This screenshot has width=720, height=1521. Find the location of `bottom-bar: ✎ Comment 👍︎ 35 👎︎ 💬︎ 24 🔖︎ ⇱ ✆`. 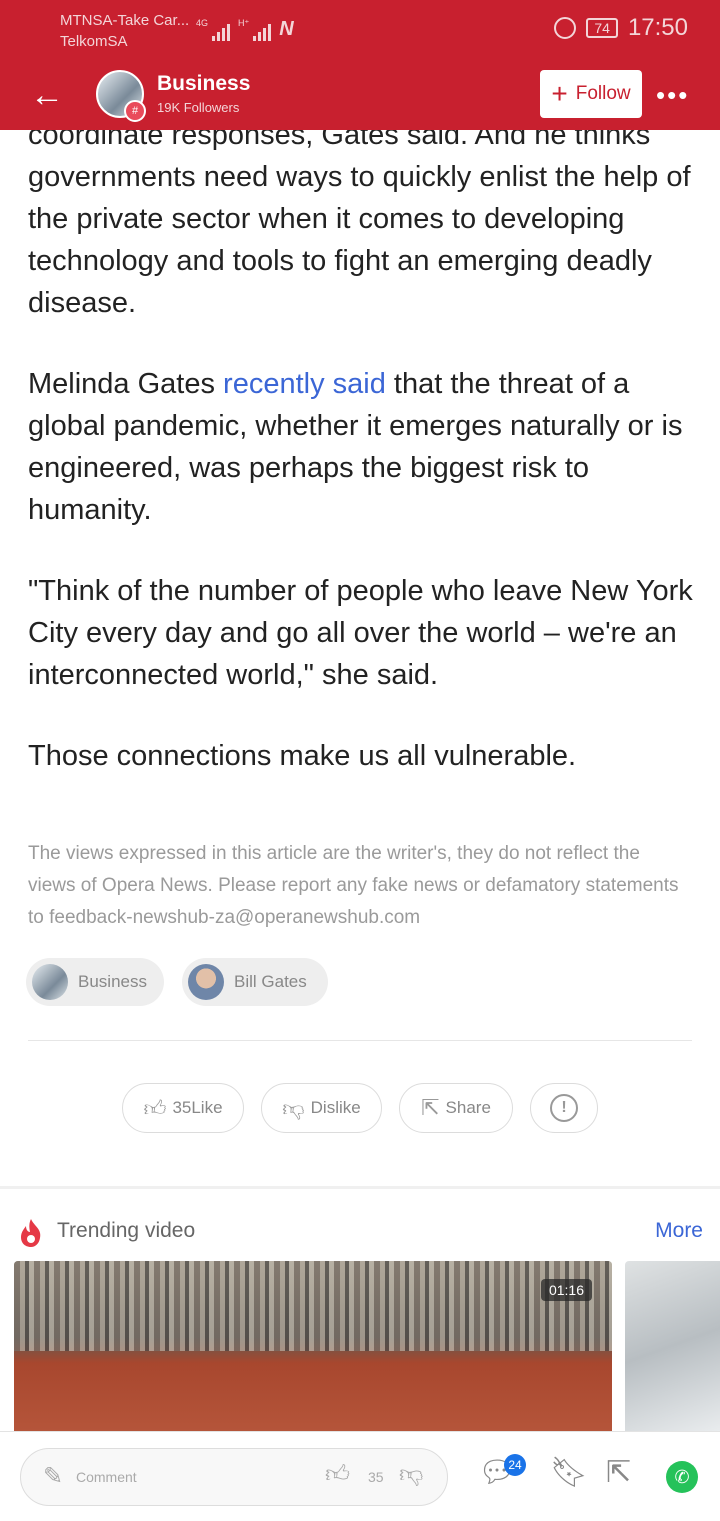

bottom-bar: ✎ Comment 👍︎ 35 👎︎ 💬︎ 24 🔖︎ ⇱ ✆ is located at coordinates (360, 1476).